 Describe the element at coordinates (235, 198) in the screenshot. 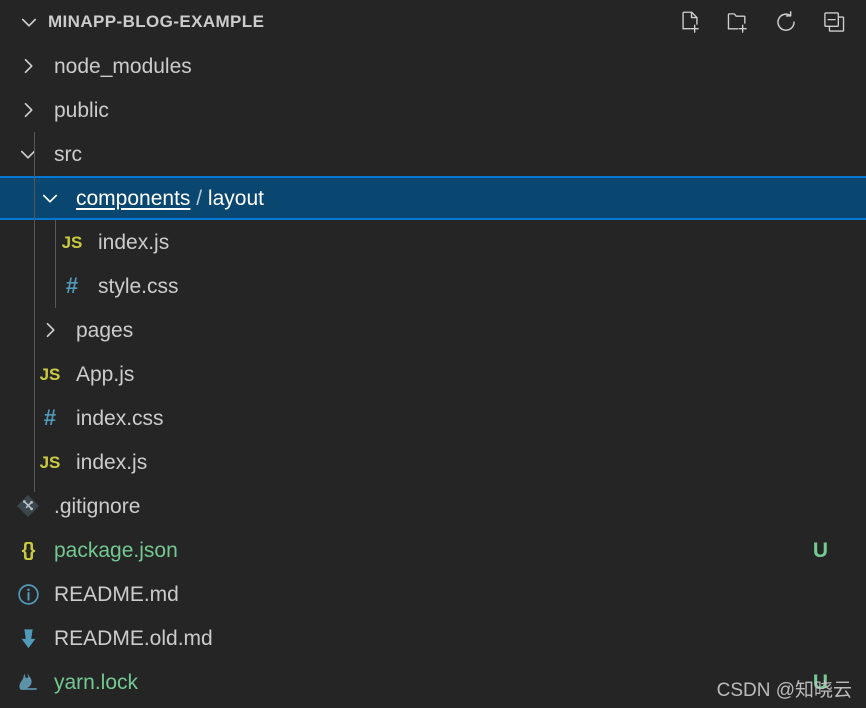

I see `folder-segment-second: layout` at that location.